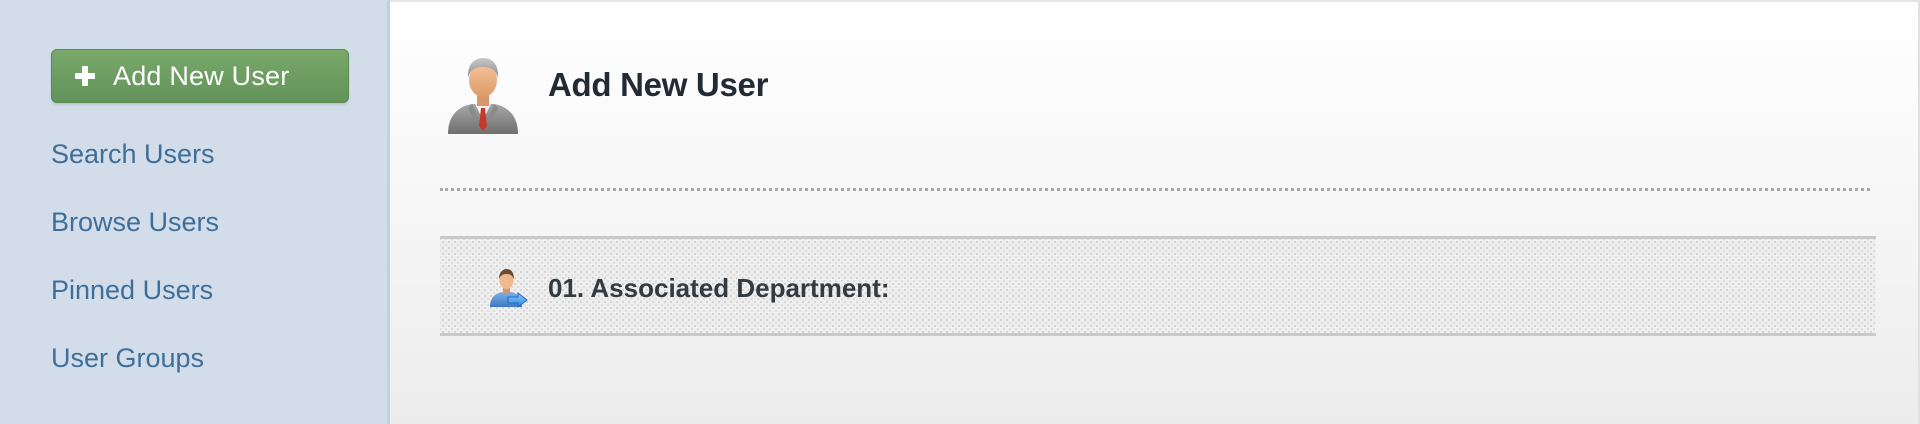 Image resolution: width=1920 pixels, height=424 pixels. I want to click on add-new-user-button: Add New User, so click(200, 76).